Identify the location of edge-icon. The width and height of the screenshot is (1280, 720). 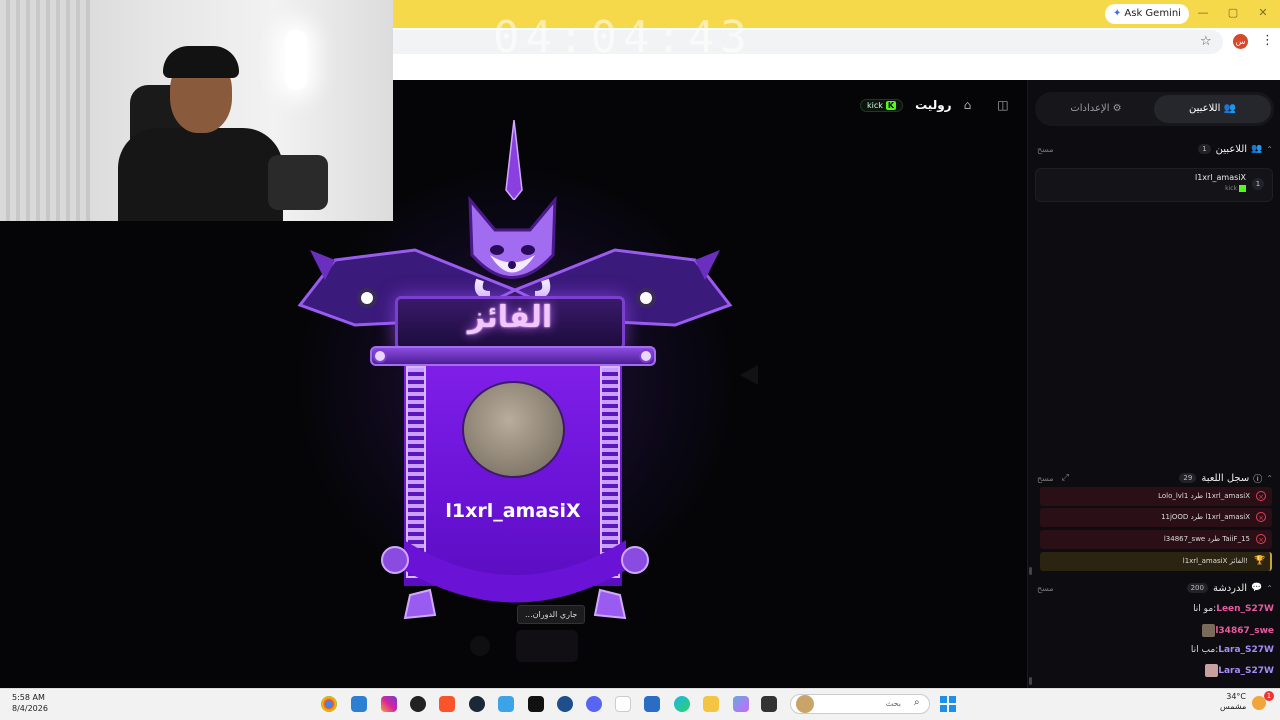
(682, 704).